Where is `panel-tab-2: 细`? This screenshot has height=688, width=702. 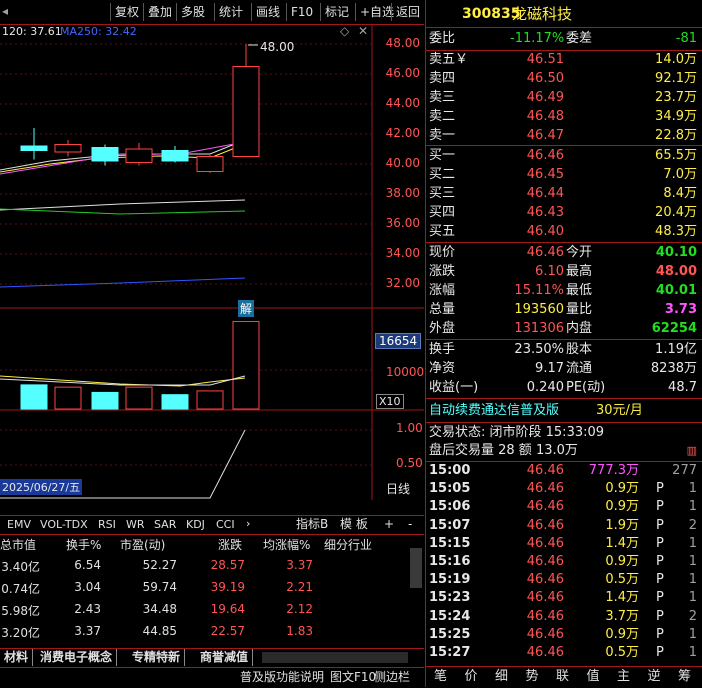
panel-tab-2: 细 is located at coordinates (501, 677).